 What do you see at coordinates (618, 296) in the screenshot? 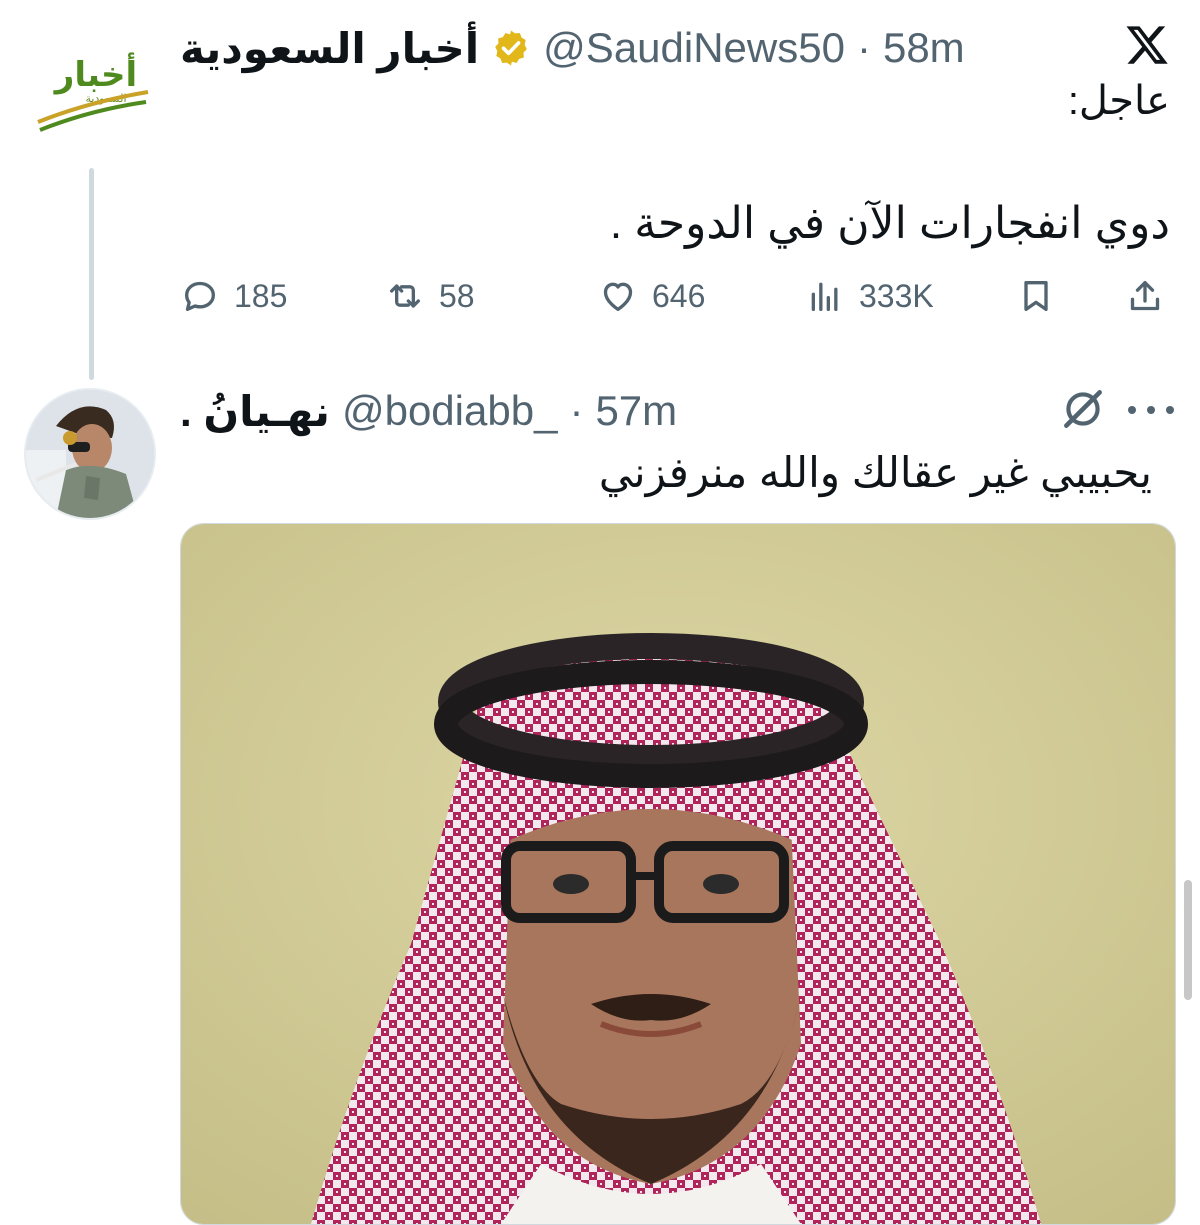
I see `heart-icon` at bounding box center [618, 296].